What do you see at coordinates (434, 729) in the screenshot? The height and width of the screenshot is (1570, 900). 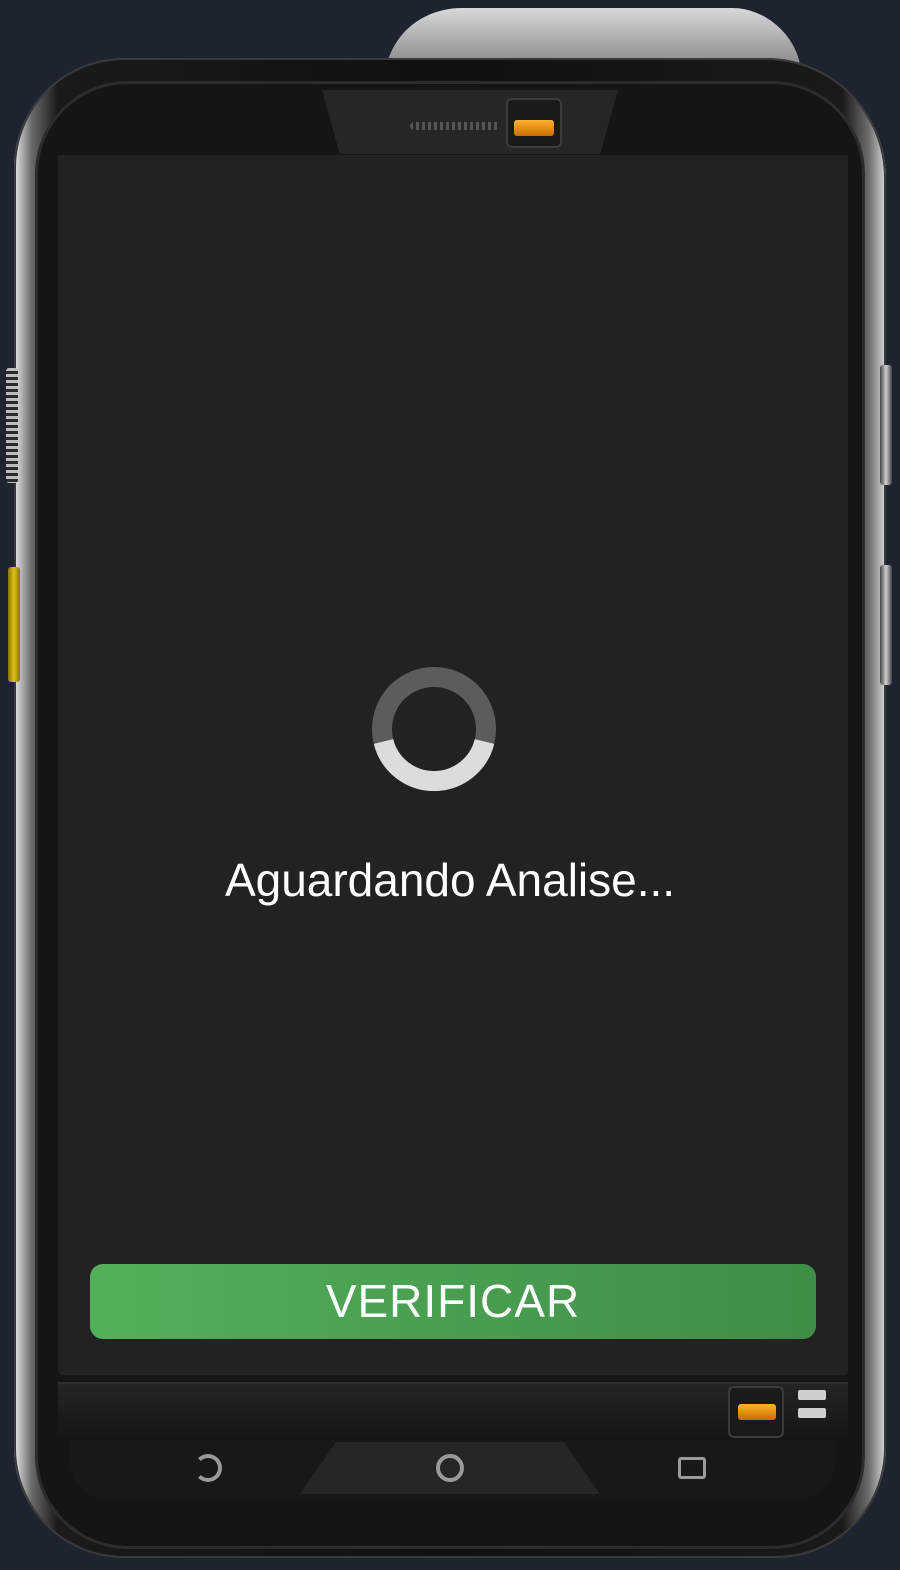 I see `loading-spinner-icon` at bounding box center [434, 729].